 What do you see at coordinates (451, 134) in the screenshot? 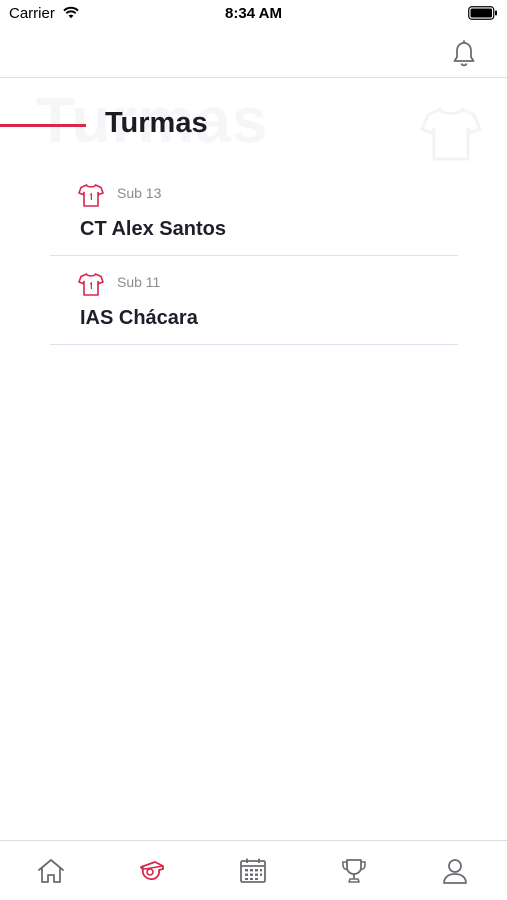
I see `shirt-watermark-icon` at bounding box center [451, 134].